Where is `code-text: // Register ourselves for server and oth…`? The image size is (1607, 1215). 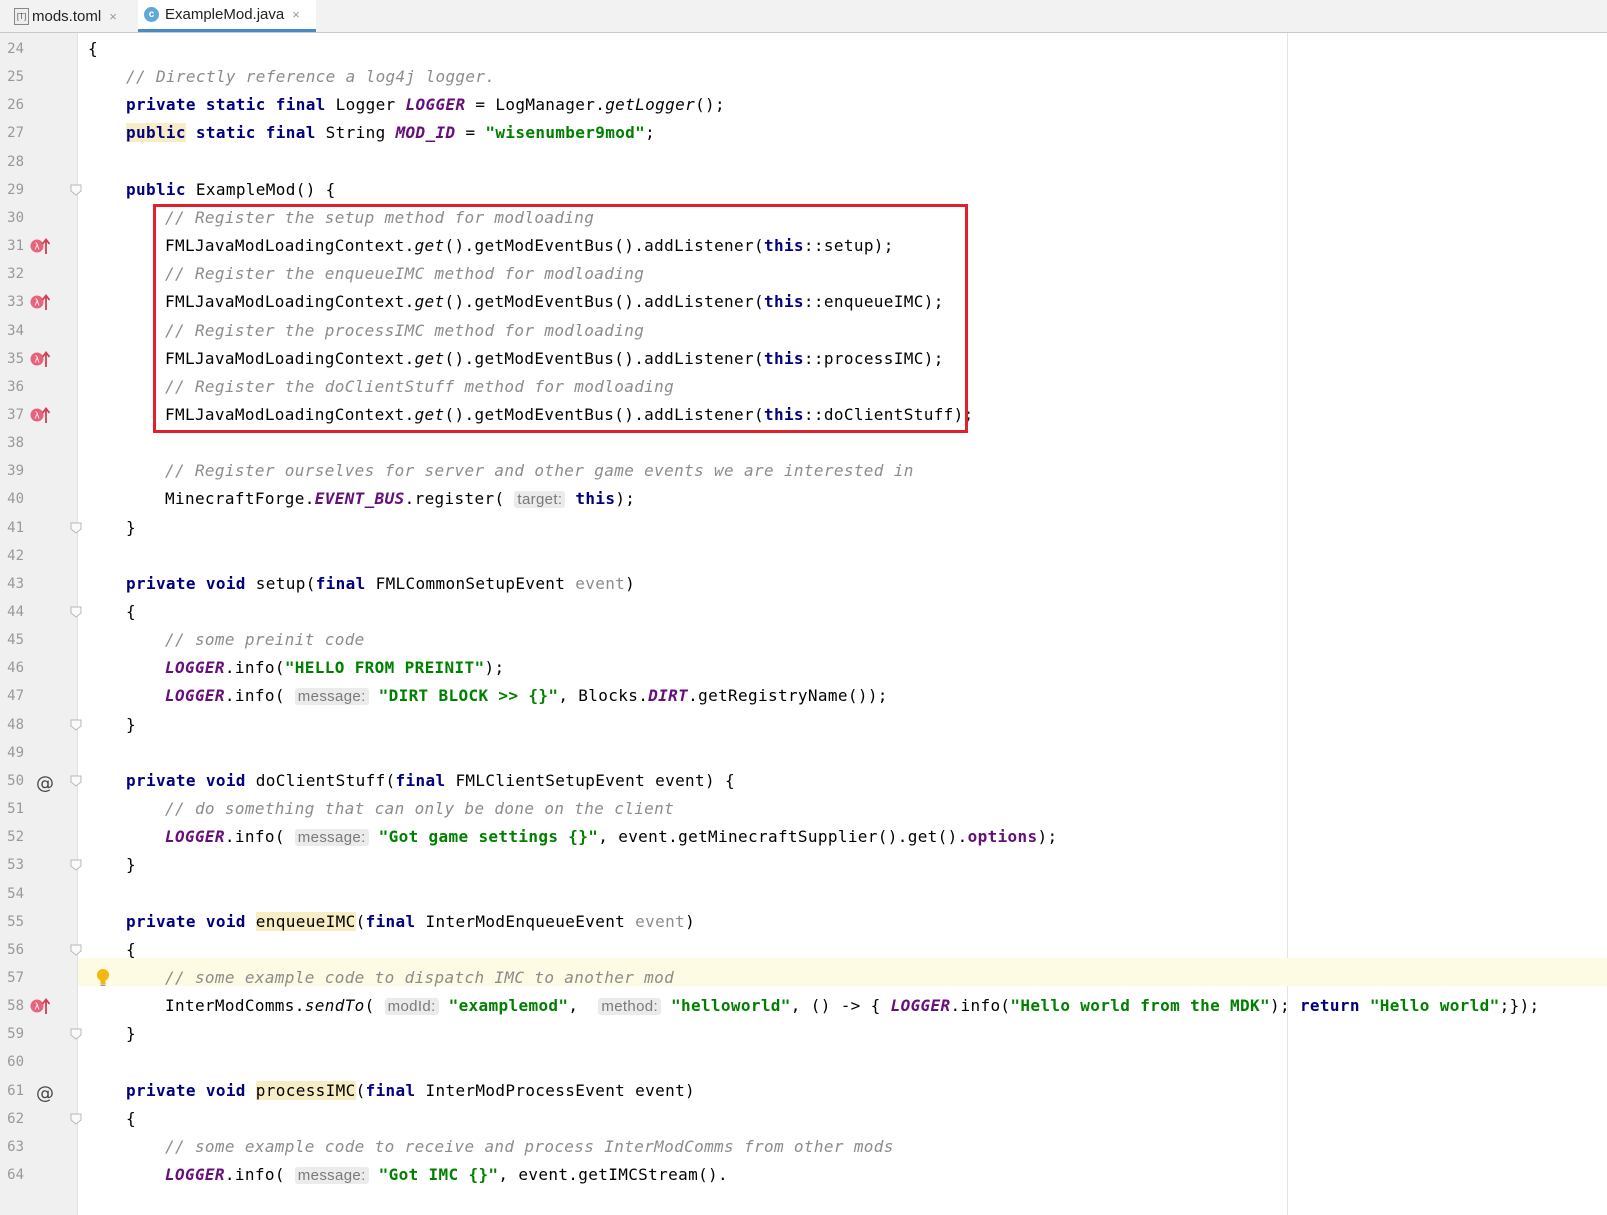
code-text: // Register ourselves for server and oth… is located at coordinates (539, 471).